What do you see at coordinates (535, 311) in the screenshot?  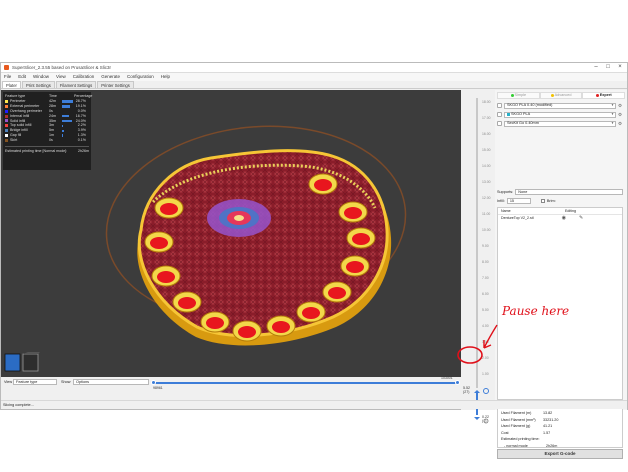 I see `annotation-text: Pause here` at bounding box center [535, 311].